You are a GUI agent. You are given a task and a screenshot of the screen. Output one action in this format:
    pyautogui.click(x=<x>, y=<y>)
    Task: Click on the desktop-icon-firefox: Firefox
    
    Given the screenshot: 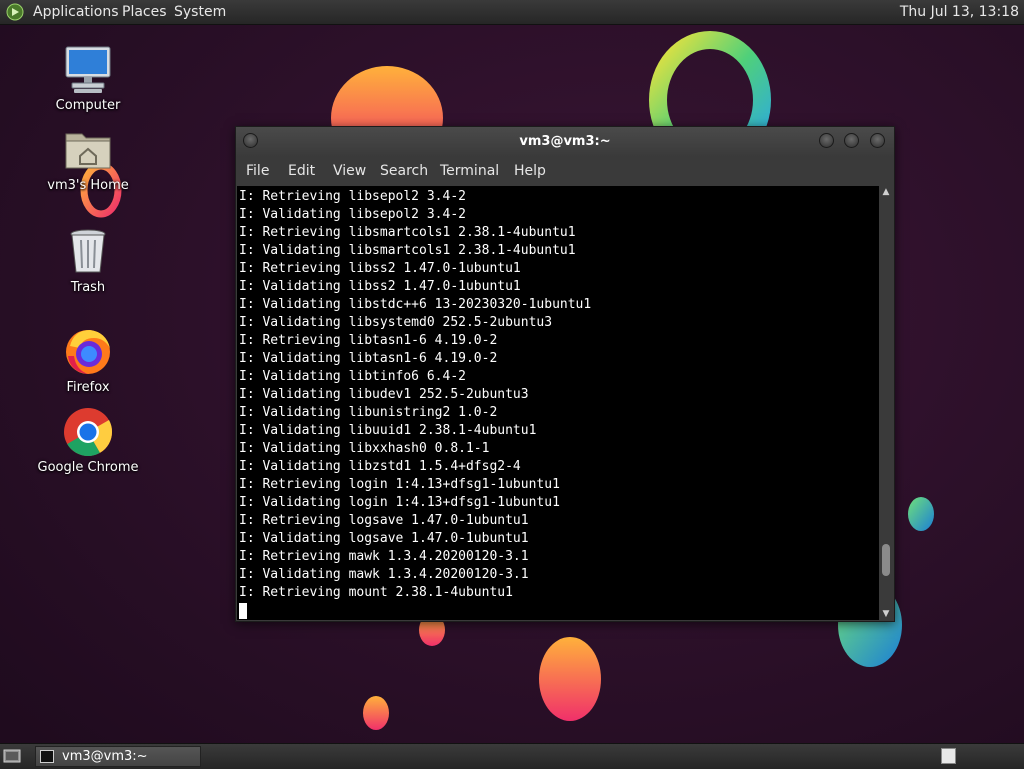 What is the action you would take?
    pyautogui.click(x=88, y=360)
    